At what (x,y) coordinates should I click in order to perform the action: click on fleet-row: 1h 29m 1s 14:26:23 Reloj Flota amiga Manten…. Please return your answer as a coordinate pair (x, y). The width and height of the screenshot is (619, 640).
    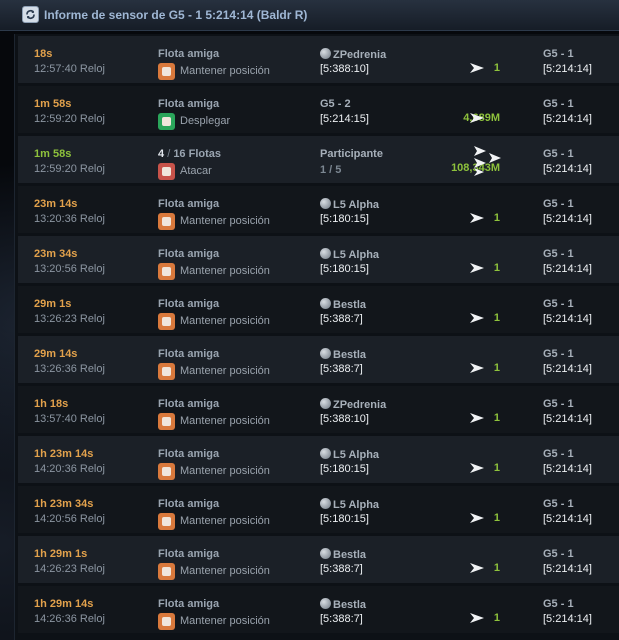
    Looking at the image, I should click on (318, 559).